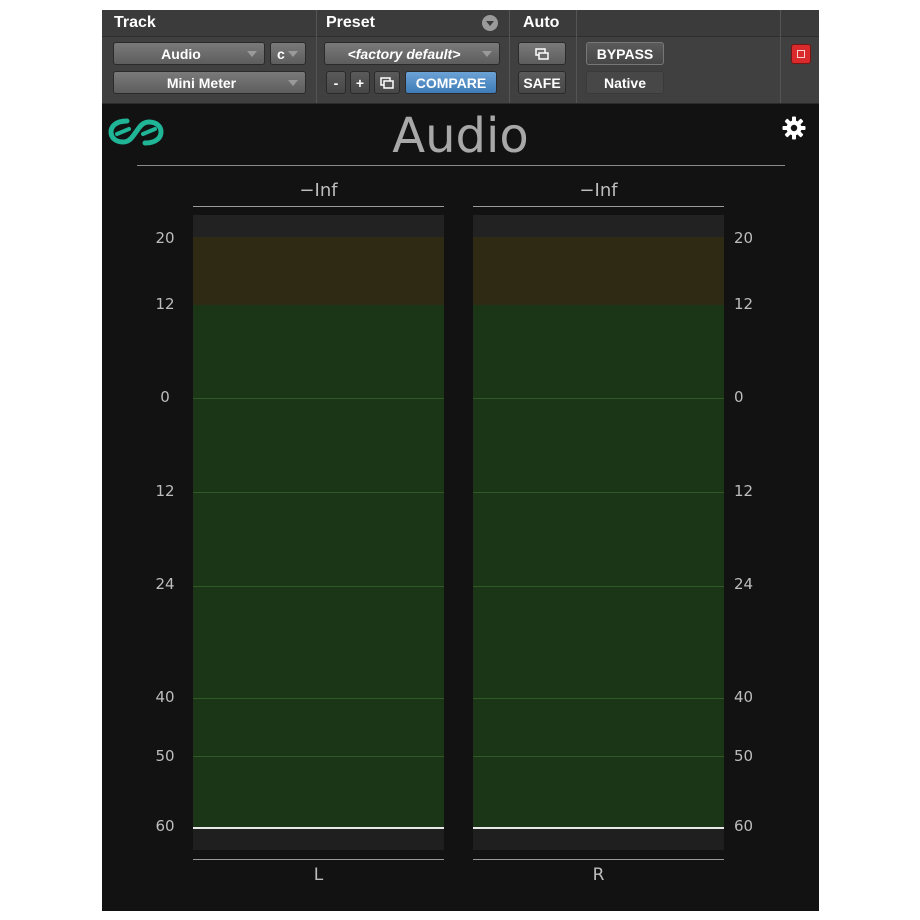 This screenshot has width=920, height=920. Describe the element at coordinates (598, 190) in the screenshot. I see `peak-readout-right: −Inf` at that location.